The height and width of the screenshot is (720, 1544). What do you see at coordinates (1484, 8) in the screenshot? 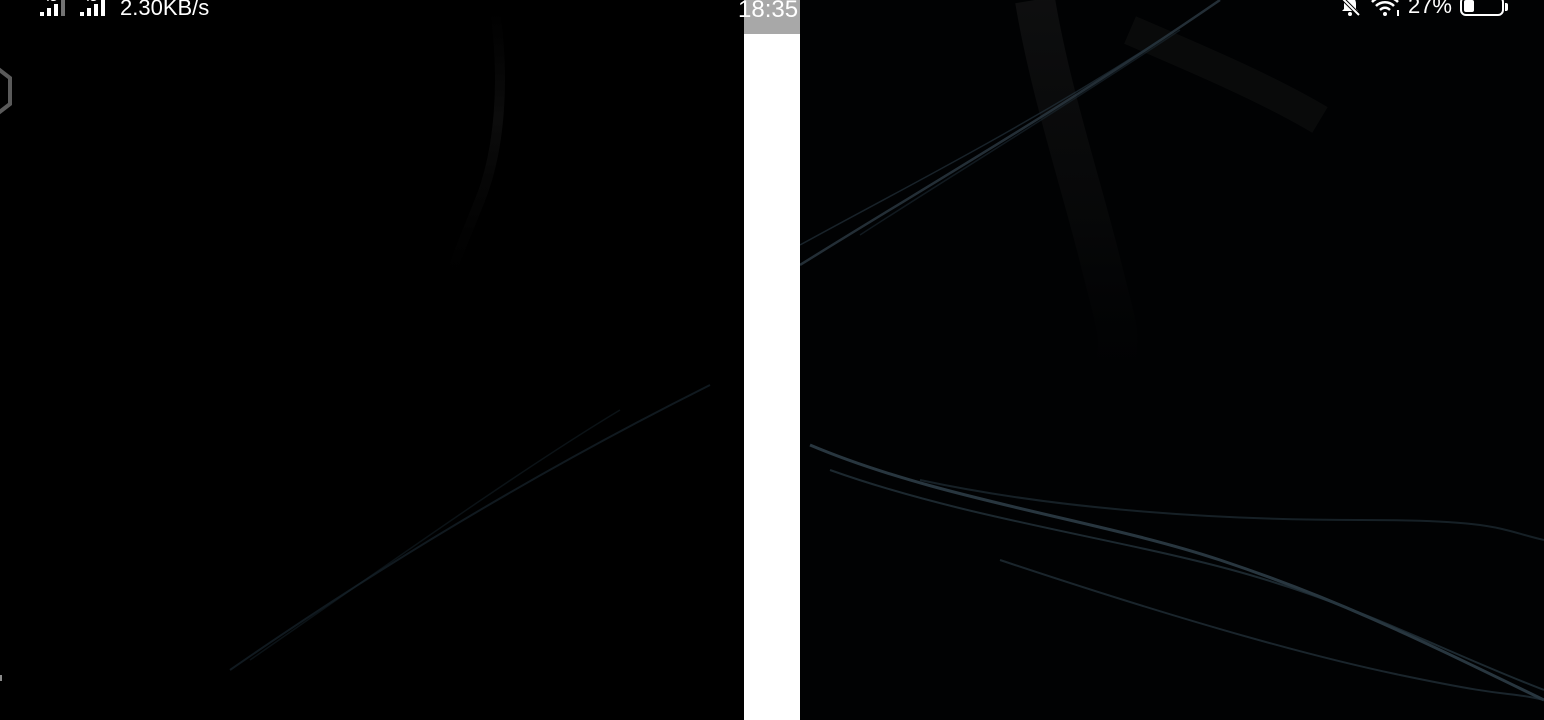
I see `battery-icon` at bounding box center [1484, 8].